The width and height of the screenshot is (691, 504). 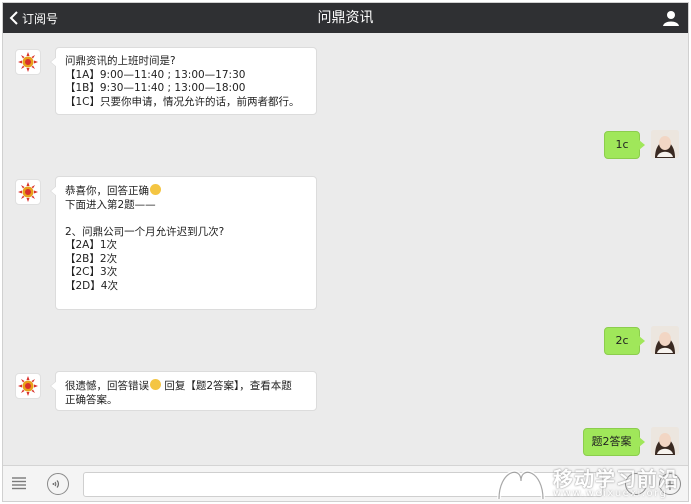 I want to click on back-button: 订阅号, so click(x=33, y=18).